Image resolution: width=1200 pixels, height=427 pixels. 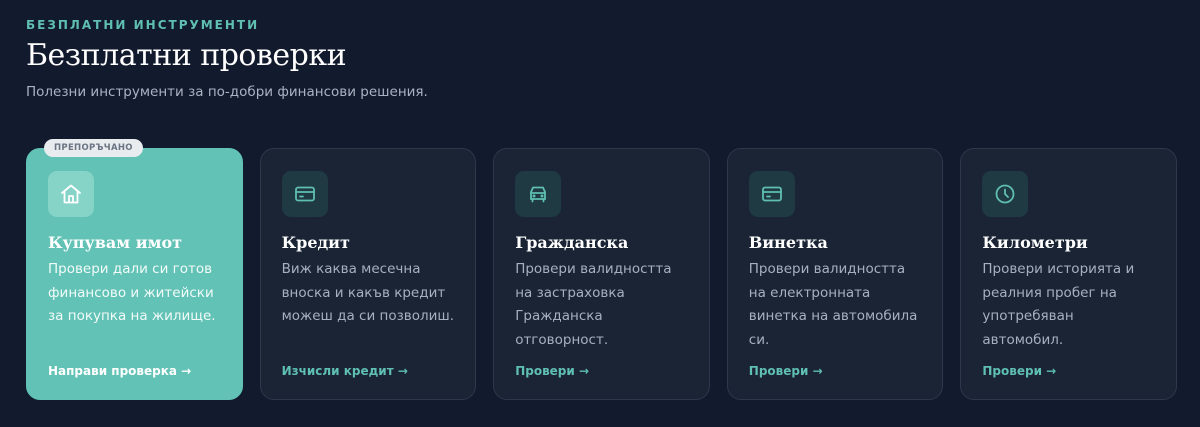 I want to click on check-link: Направи проверка →, so click(x=119, y=371).